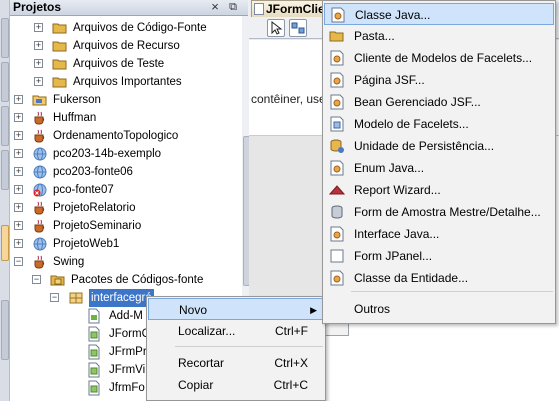 This screenshot has height=401, width=559. What do you see at coordinates (121, 82) in the screenshot?
I see `tree-node: + Arquivos Importantes` at bounding box center [121, 82].